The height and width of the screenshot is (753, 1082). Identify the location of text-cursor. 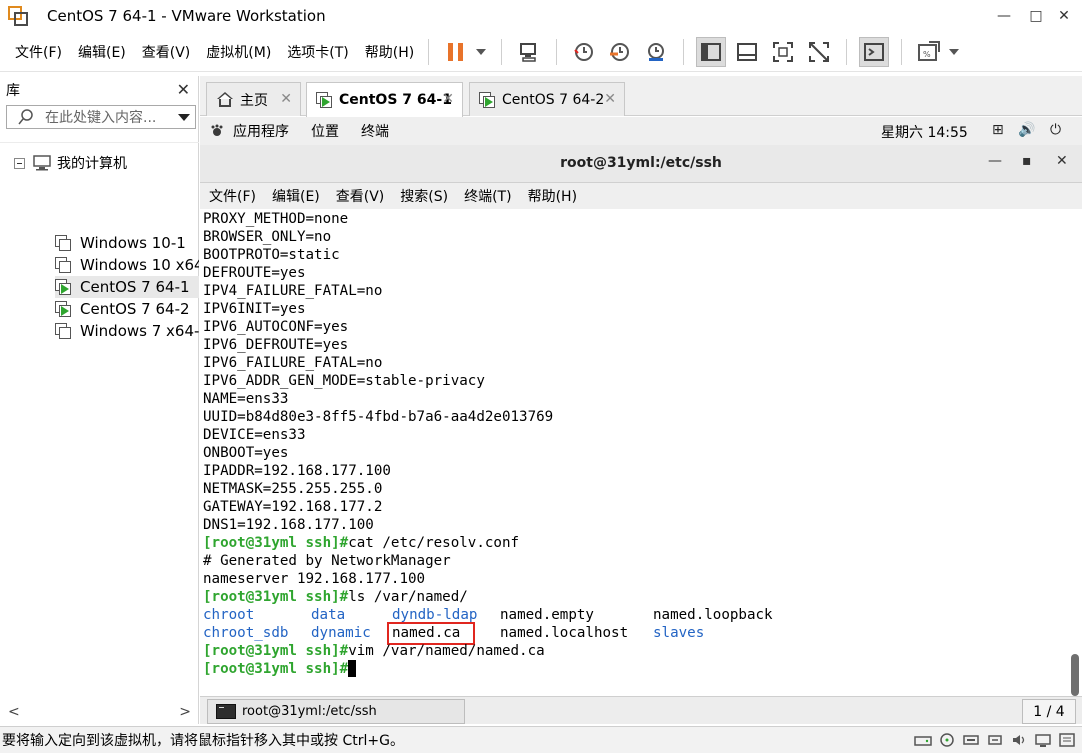
(352, 668).